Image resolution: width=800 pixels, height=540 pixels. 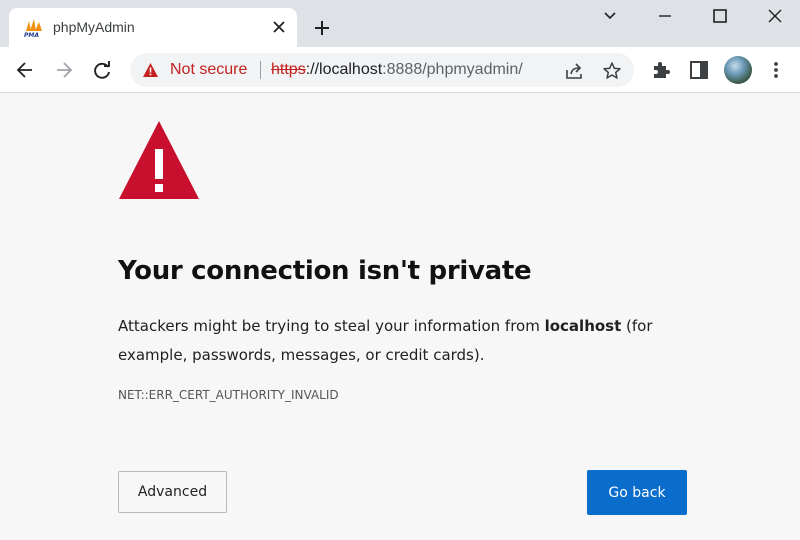 What do you see at coordinates (150, 70) in the screenshot?
I see `warning-icon` at bounding box center [150, 70].